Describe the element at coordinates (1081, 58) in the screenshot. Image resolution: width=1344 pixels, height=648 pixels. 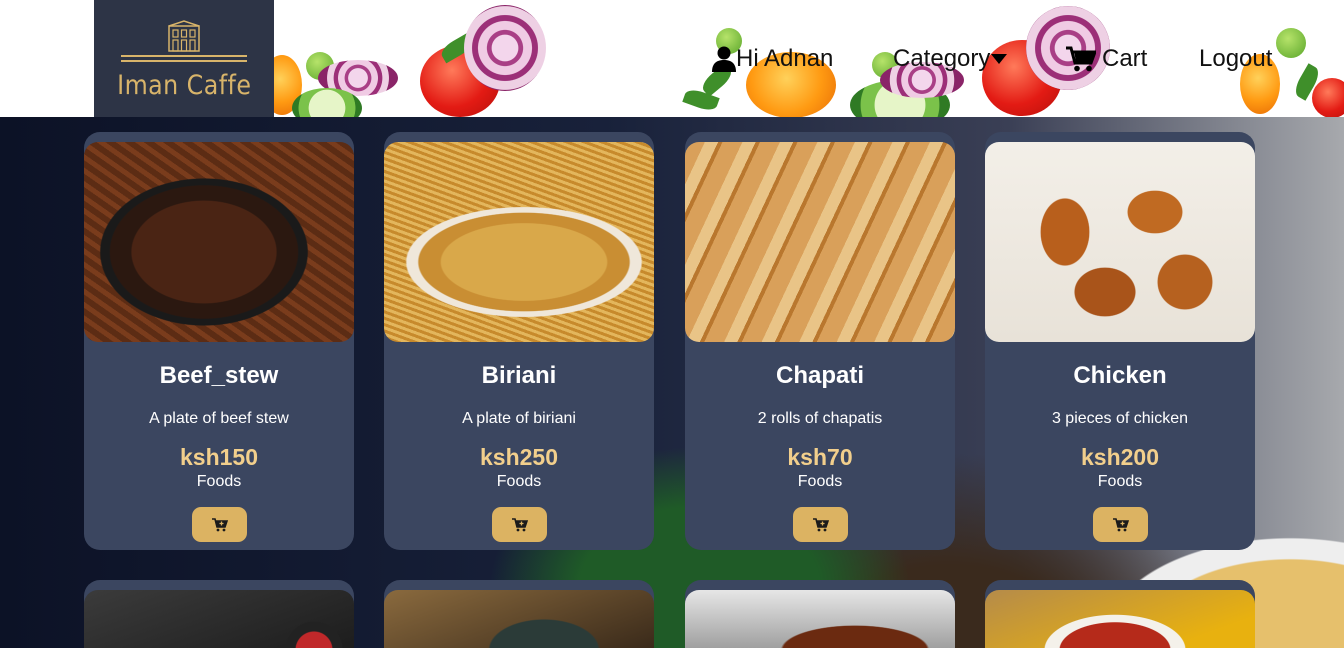
I see `shopping-cart-icon` at that location.